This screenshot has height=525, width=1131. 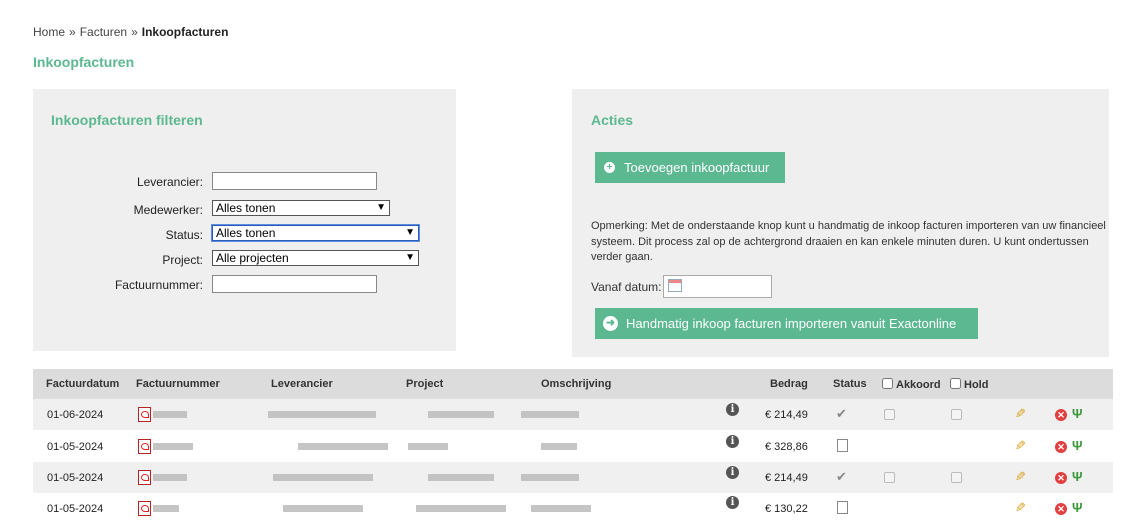 I want to click on calendar-icon, so click(x=675, y=285).